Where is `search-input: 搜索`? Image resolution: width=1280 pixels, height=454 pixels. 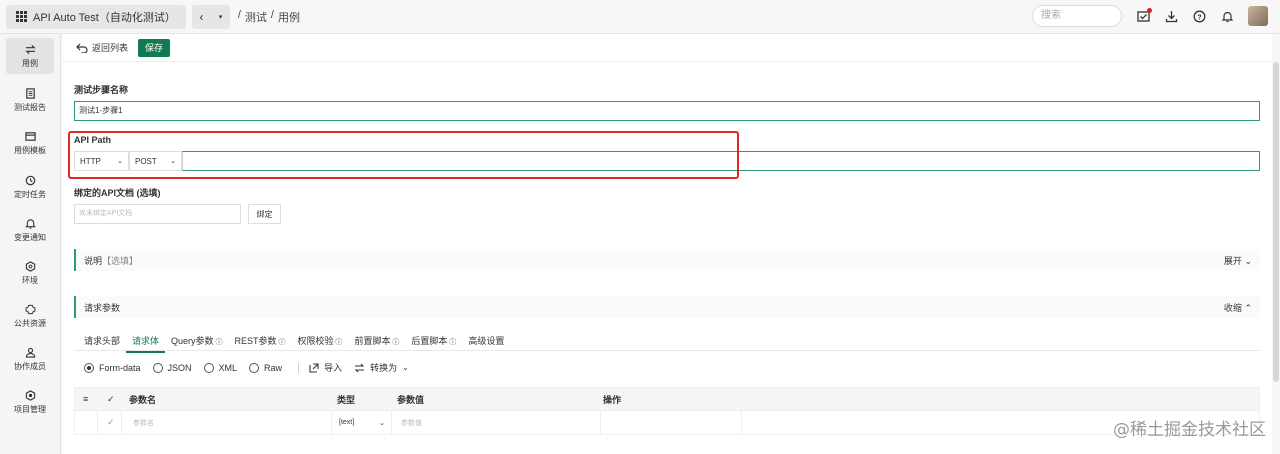
search-input: 搜索 is located at coordinates (1077, 16).